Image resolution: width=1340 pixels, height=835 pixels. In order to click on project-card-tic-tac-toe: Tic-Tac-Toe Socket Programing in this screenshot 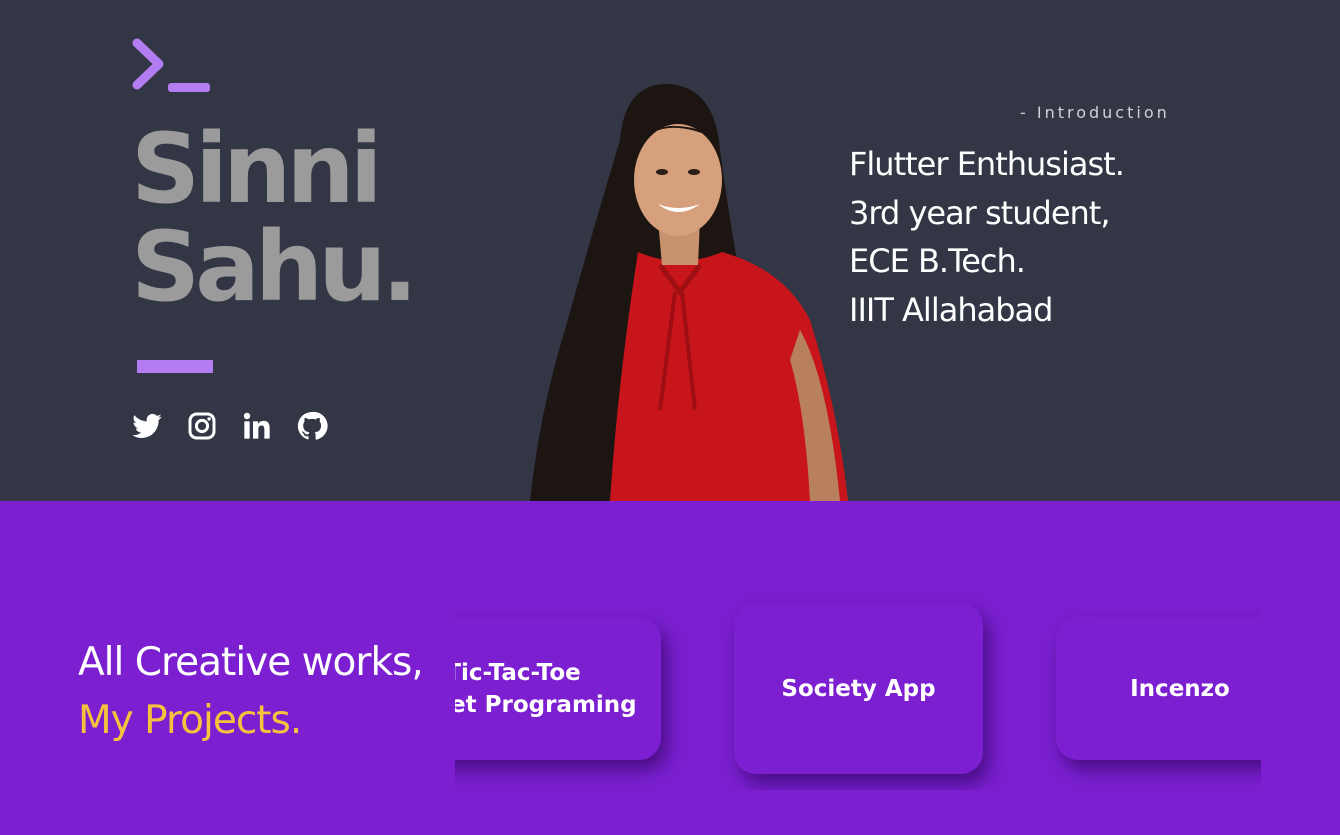, I will do `click(558, 688)`.